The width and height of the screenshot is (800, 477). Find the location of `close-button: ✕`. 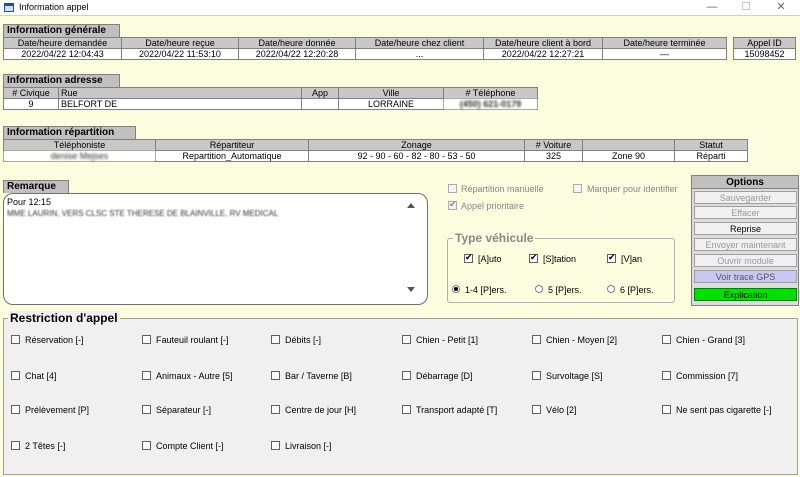

close-button: ✕ is located at coordinates (781, 7).